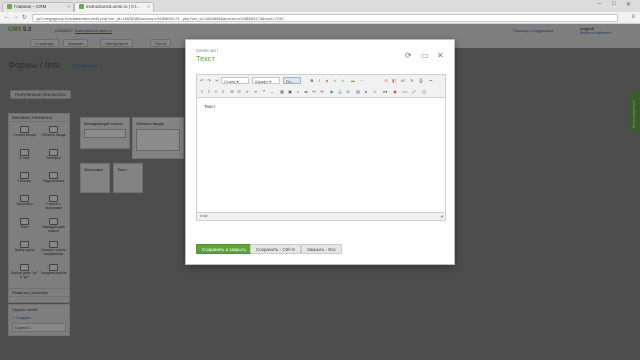 This screenshot has width=640, height=360. I want to click on font-color-icon: A▾, so click(385, 91).